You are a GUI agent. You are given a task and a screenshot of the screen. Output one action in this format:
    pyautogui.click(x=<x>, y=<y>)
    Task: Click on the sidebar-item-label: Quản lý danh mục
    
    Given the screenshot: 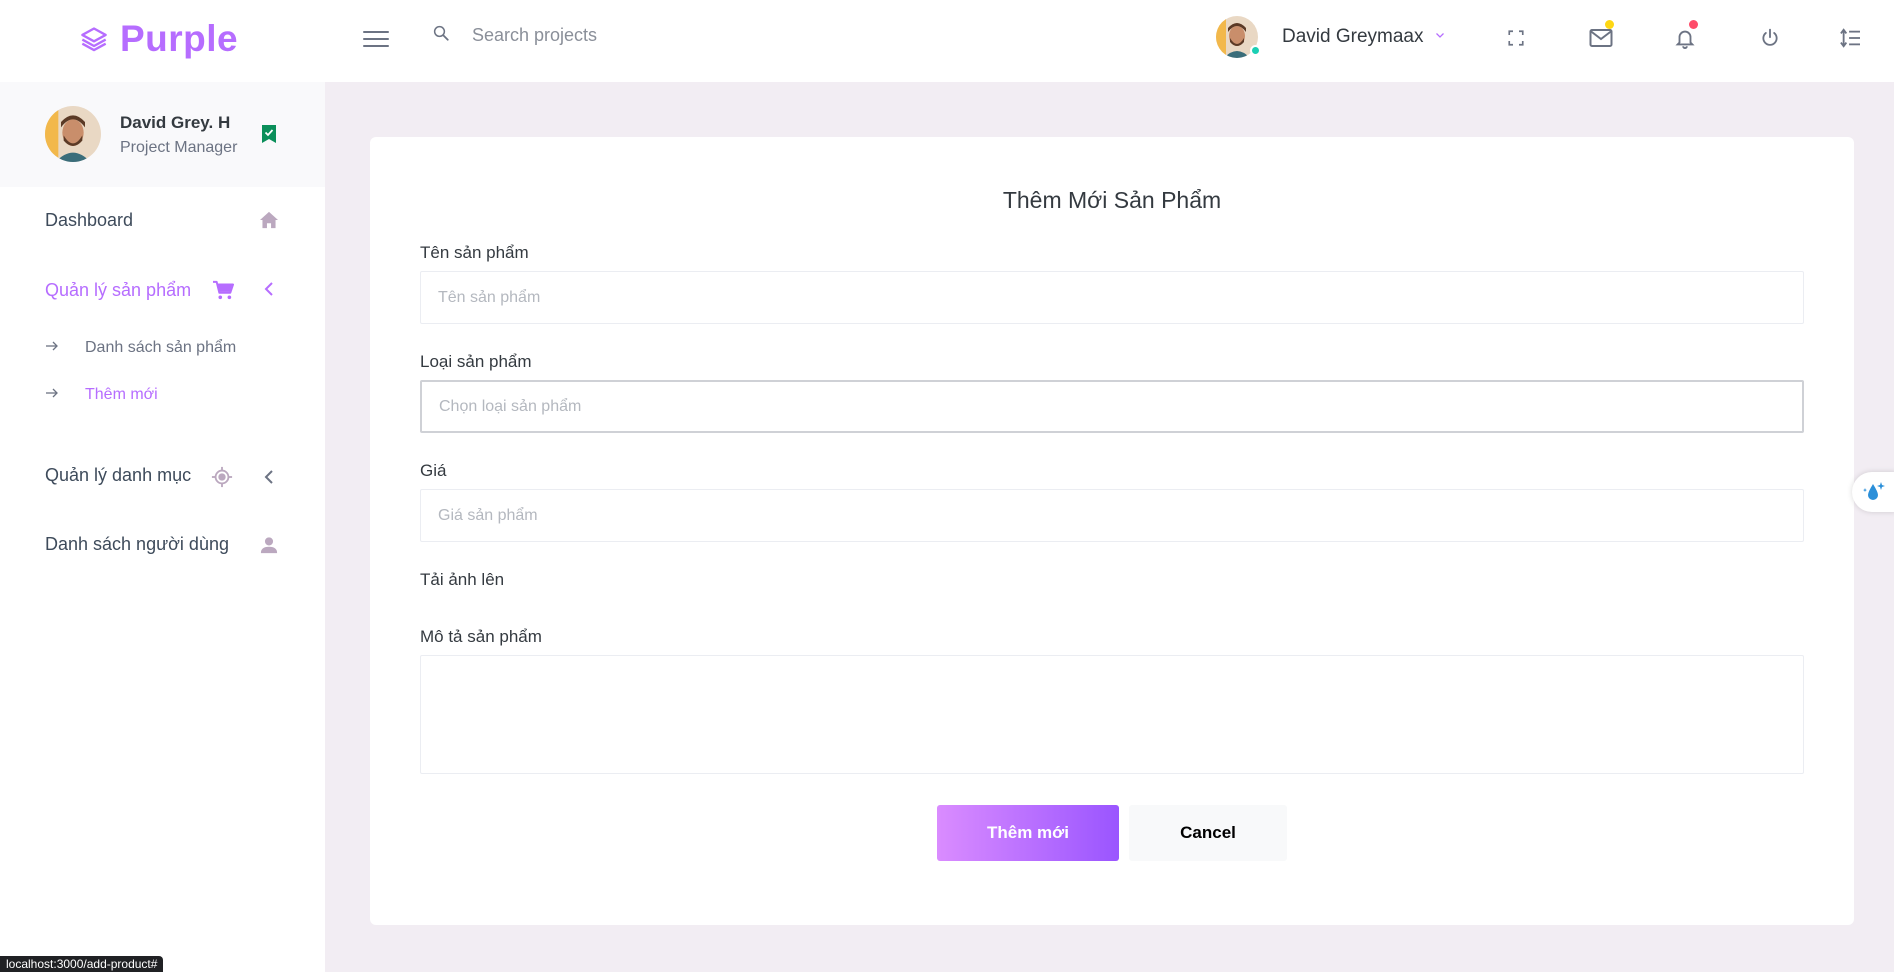 What is the action you would take?
    pyautogui.click(x=118, y=475)
    